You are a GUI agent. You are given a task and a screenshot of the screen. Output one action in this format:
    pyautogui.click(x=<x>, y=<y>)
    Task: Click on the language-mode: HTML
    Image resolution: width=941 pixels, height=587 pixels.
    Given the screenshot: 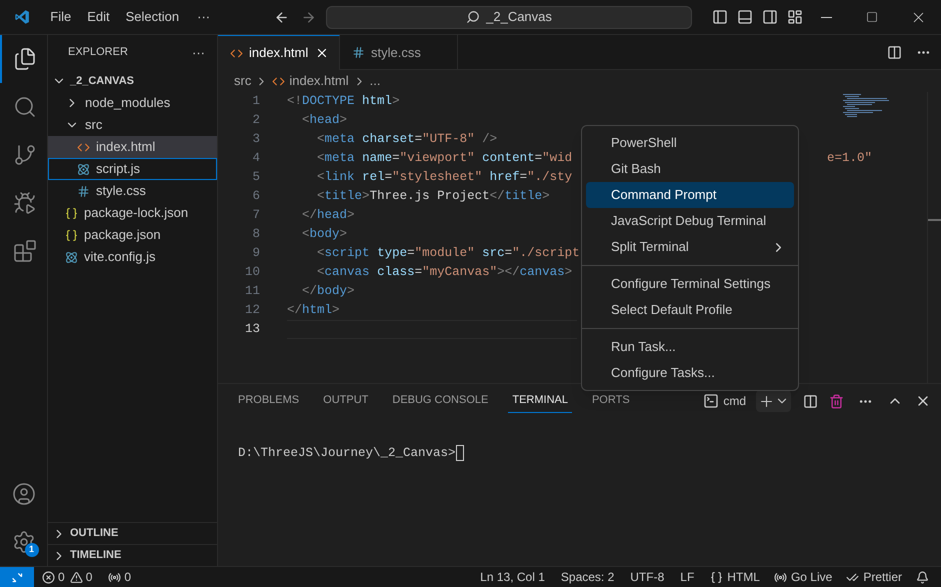 What is the action you would take?
    pyautogui.click(x=735, y=577)
    